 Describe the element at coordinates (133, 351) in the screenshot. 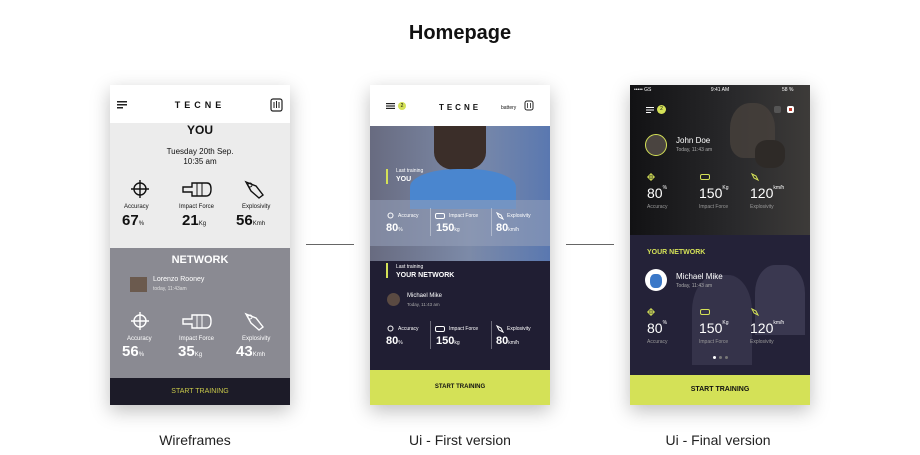

I see `stat-value-accuracy: 56%` at that location.